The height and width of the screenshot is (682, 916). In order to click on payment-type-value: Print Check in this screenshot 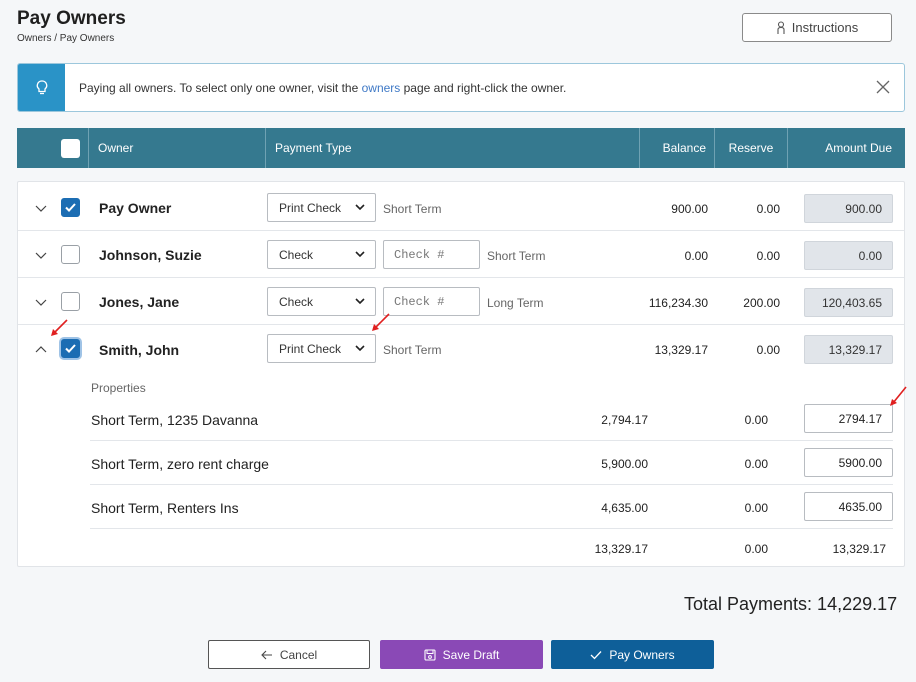, I will do `click(310, 207)`.